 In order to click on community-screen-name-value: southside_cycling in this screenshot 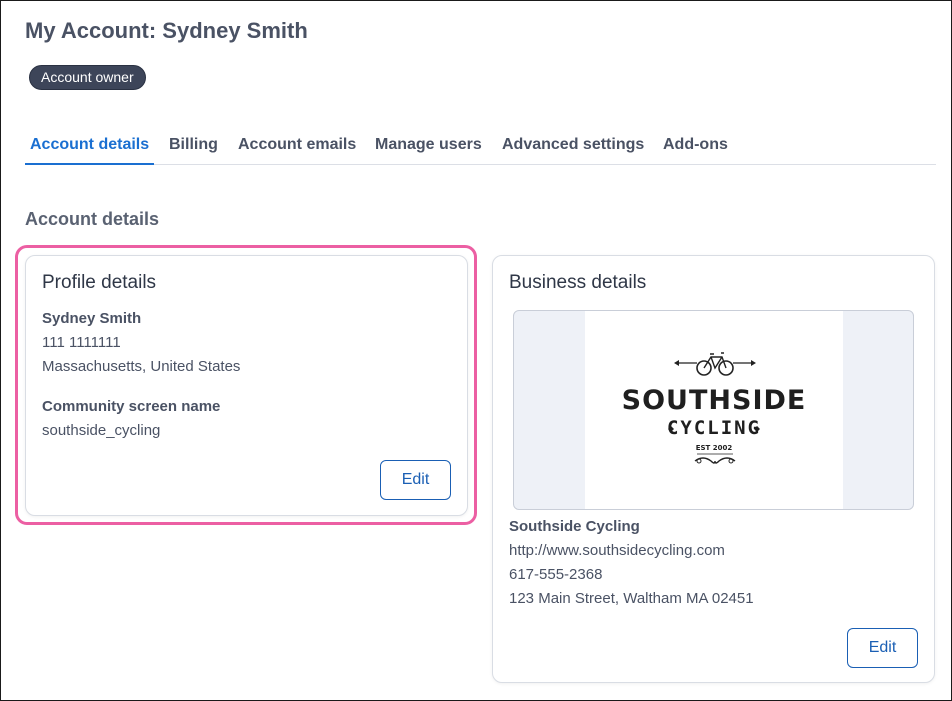, I will do `click(101, 430)`.